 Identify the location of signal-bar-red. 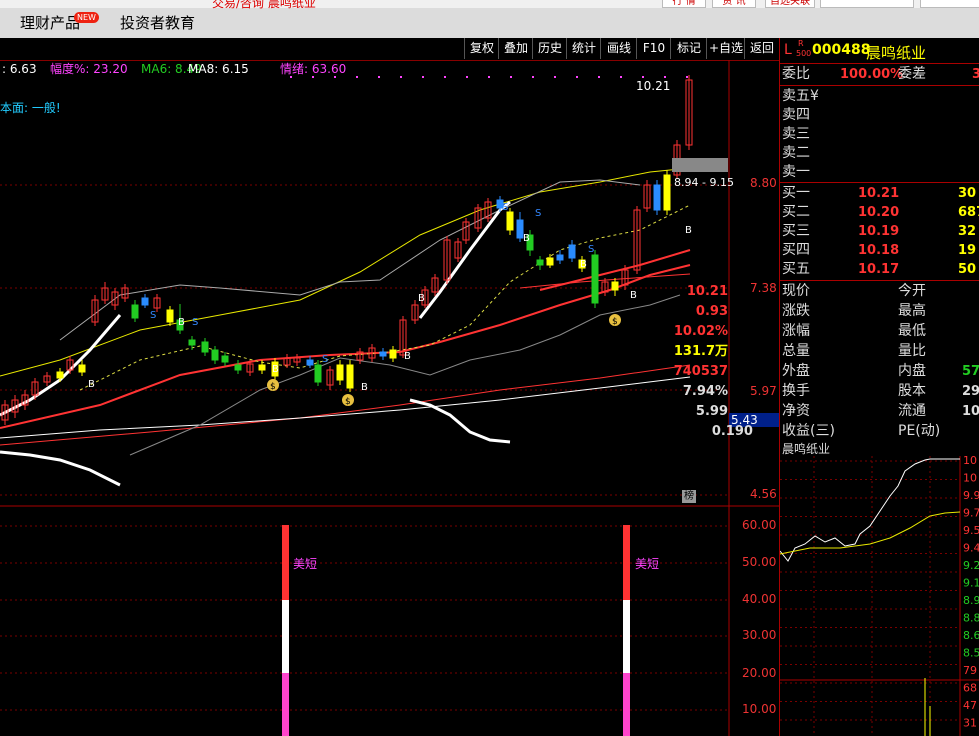
(626, 562).